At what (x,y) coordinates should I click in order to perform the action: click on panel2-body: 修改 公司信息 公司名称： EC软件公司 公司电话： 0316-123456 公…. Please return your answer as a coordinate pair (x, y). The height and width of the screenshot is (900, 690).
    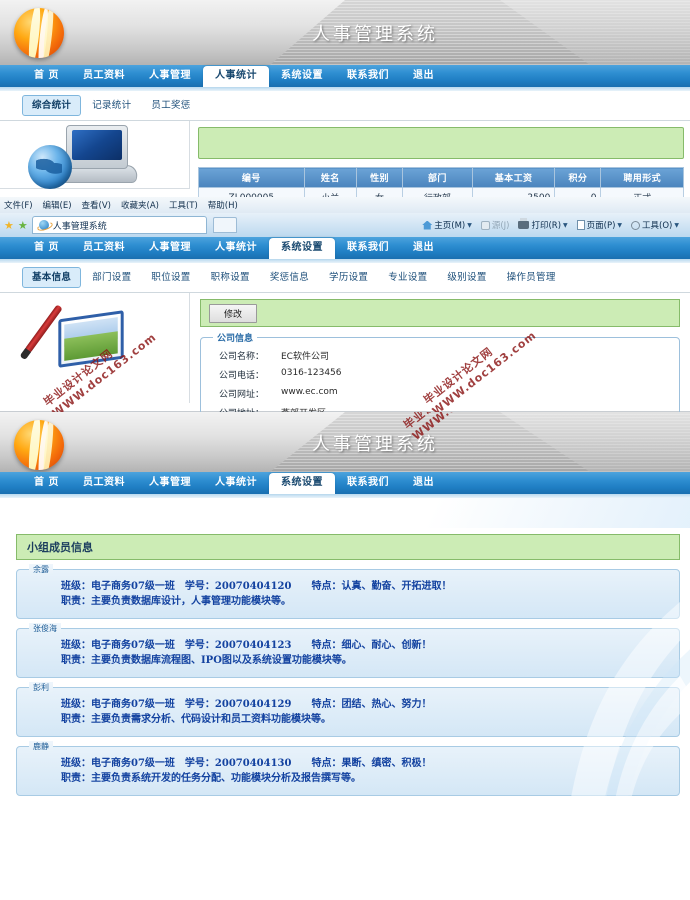
    Looking at the image, I should click on (345, 352).